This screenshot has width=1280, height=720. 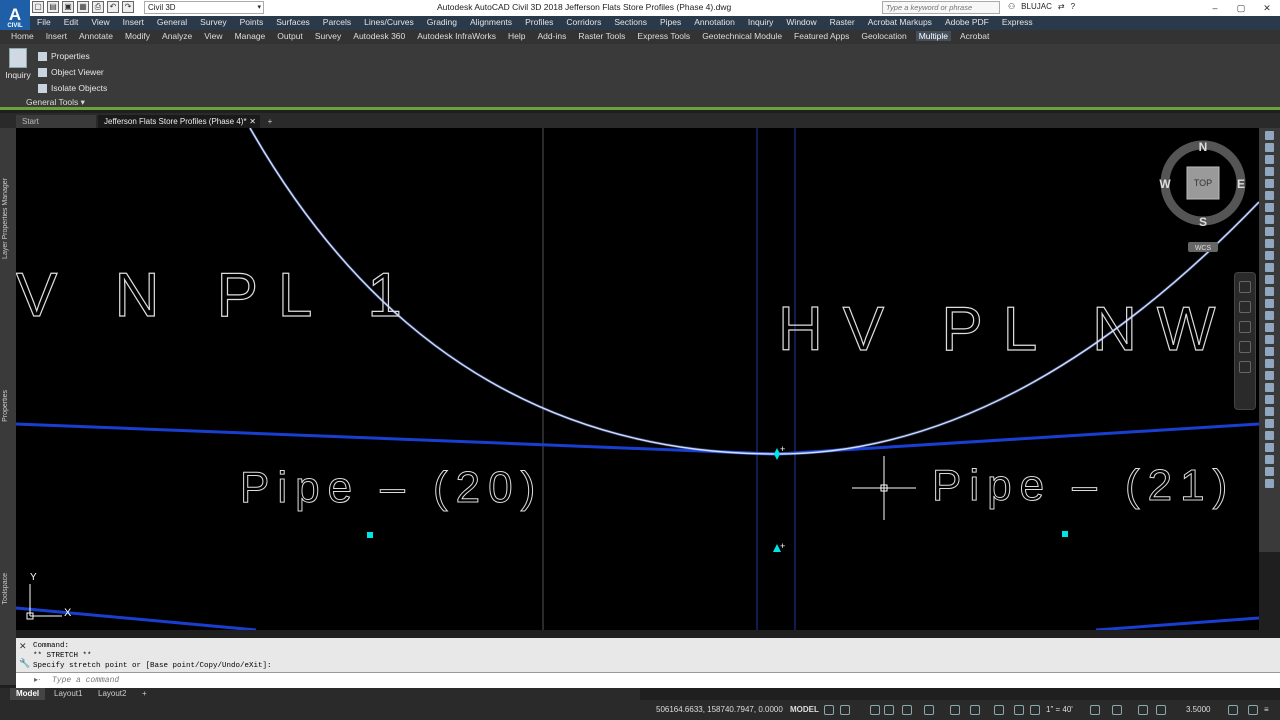 I want to click on lineweight-icon, so click(x=975, y=710).